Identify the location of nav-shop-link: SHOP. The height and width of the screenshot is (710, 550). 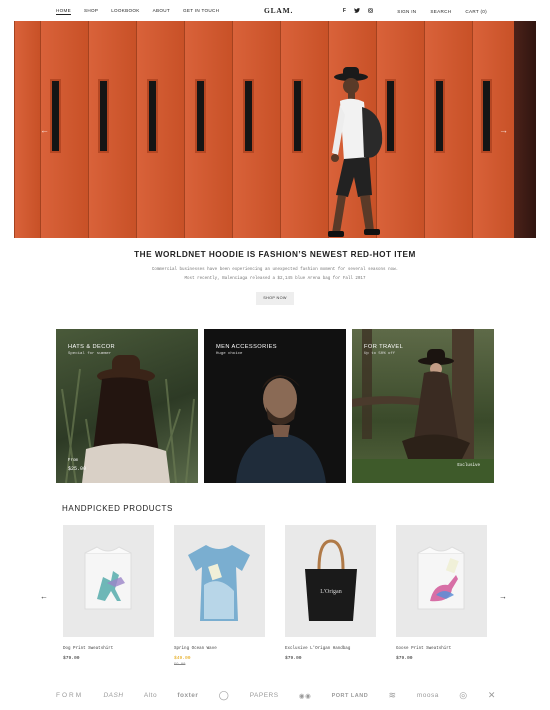
(91, 11).